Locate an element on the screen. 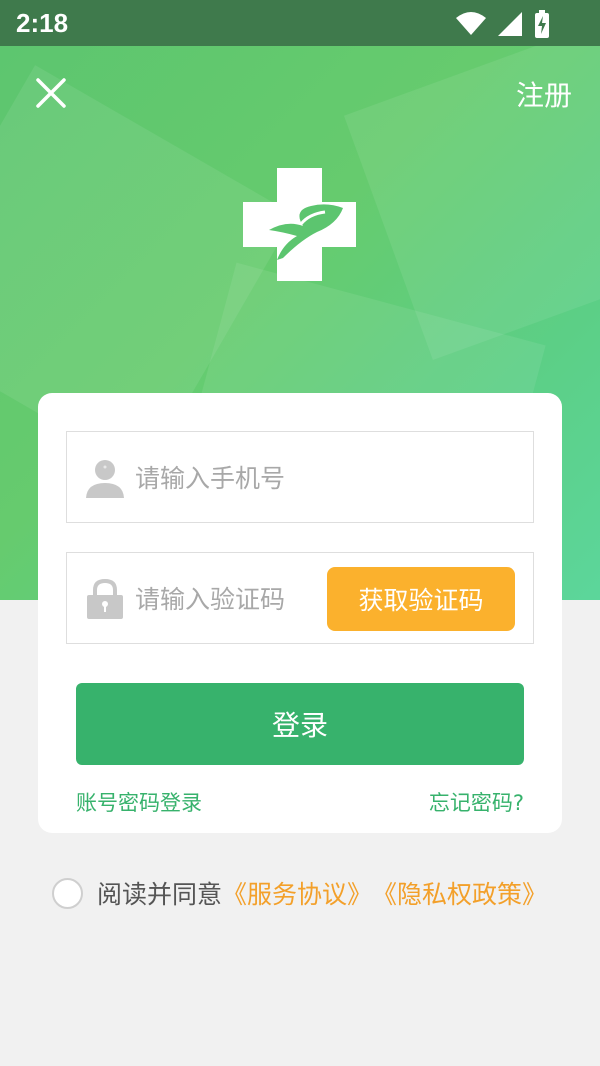 The width and height of the screenshot is (600, 1066). phone-field is located at coordinates (300, 477).